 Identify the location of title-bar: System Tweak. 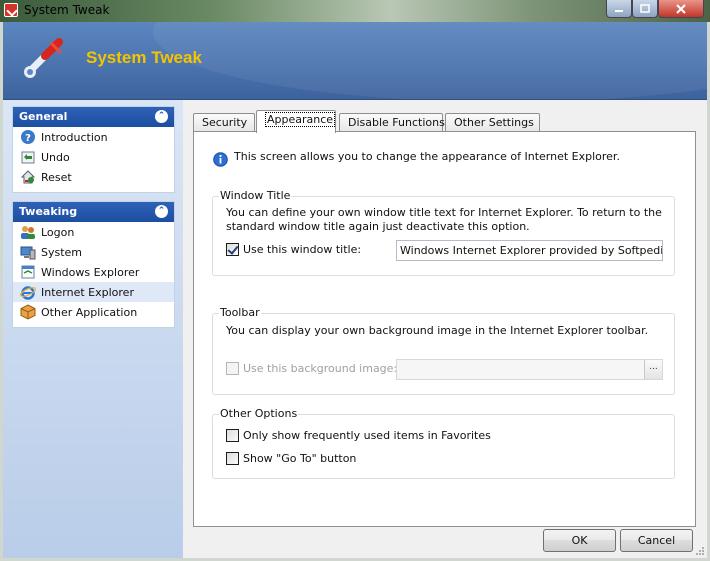
(355, 11).